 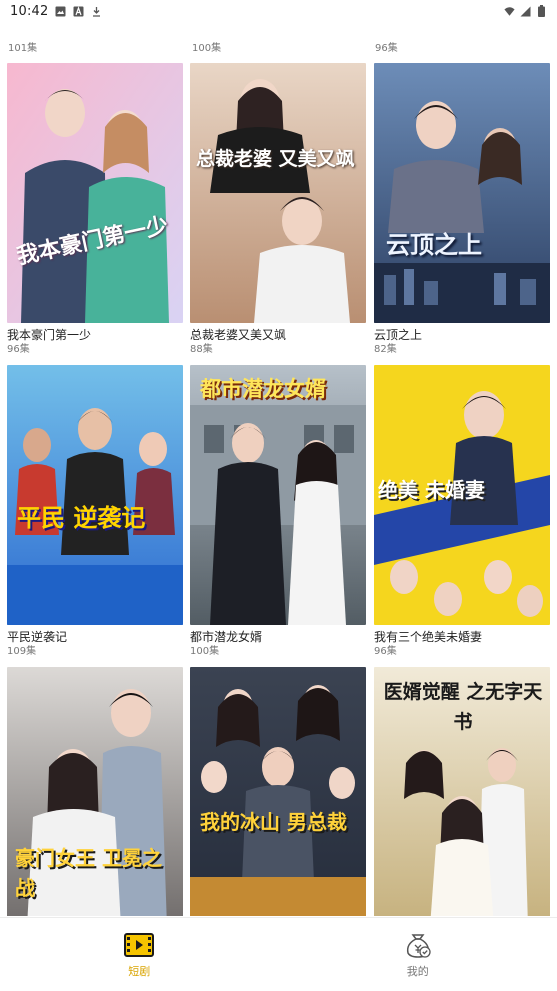 I want to click on drama-card: 都市潜龙女婿 都市潜龙女婿 100集, so click(x=278, y=511).